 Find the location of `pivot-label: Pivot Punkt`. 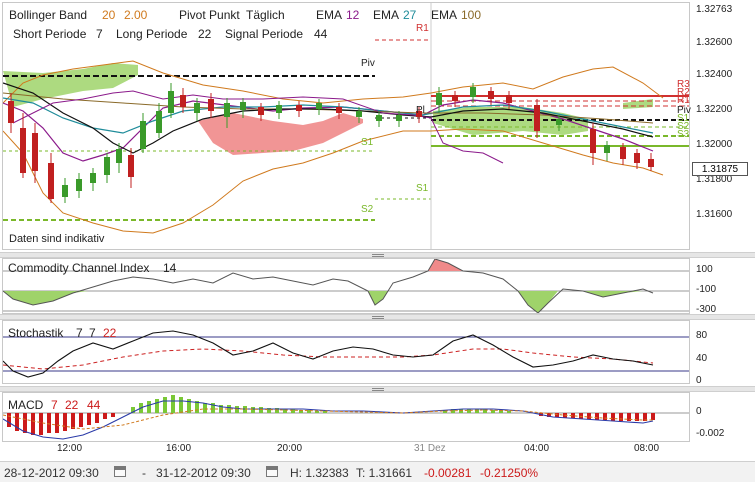

pivot-label: Pivot Punkt is located at coordinates (209, 15).